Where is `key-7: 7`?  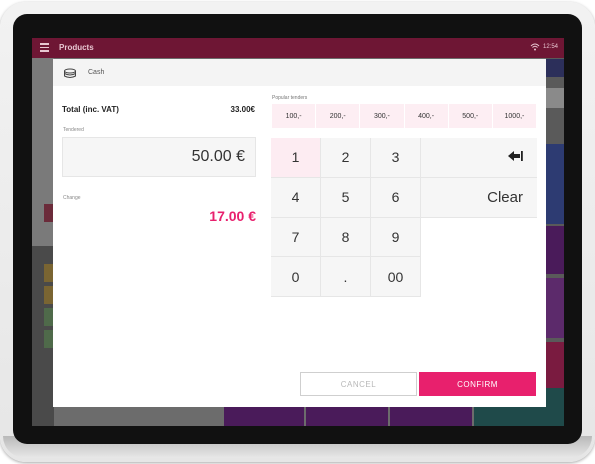
key-7: 7 is located at coordinates (296, 237).